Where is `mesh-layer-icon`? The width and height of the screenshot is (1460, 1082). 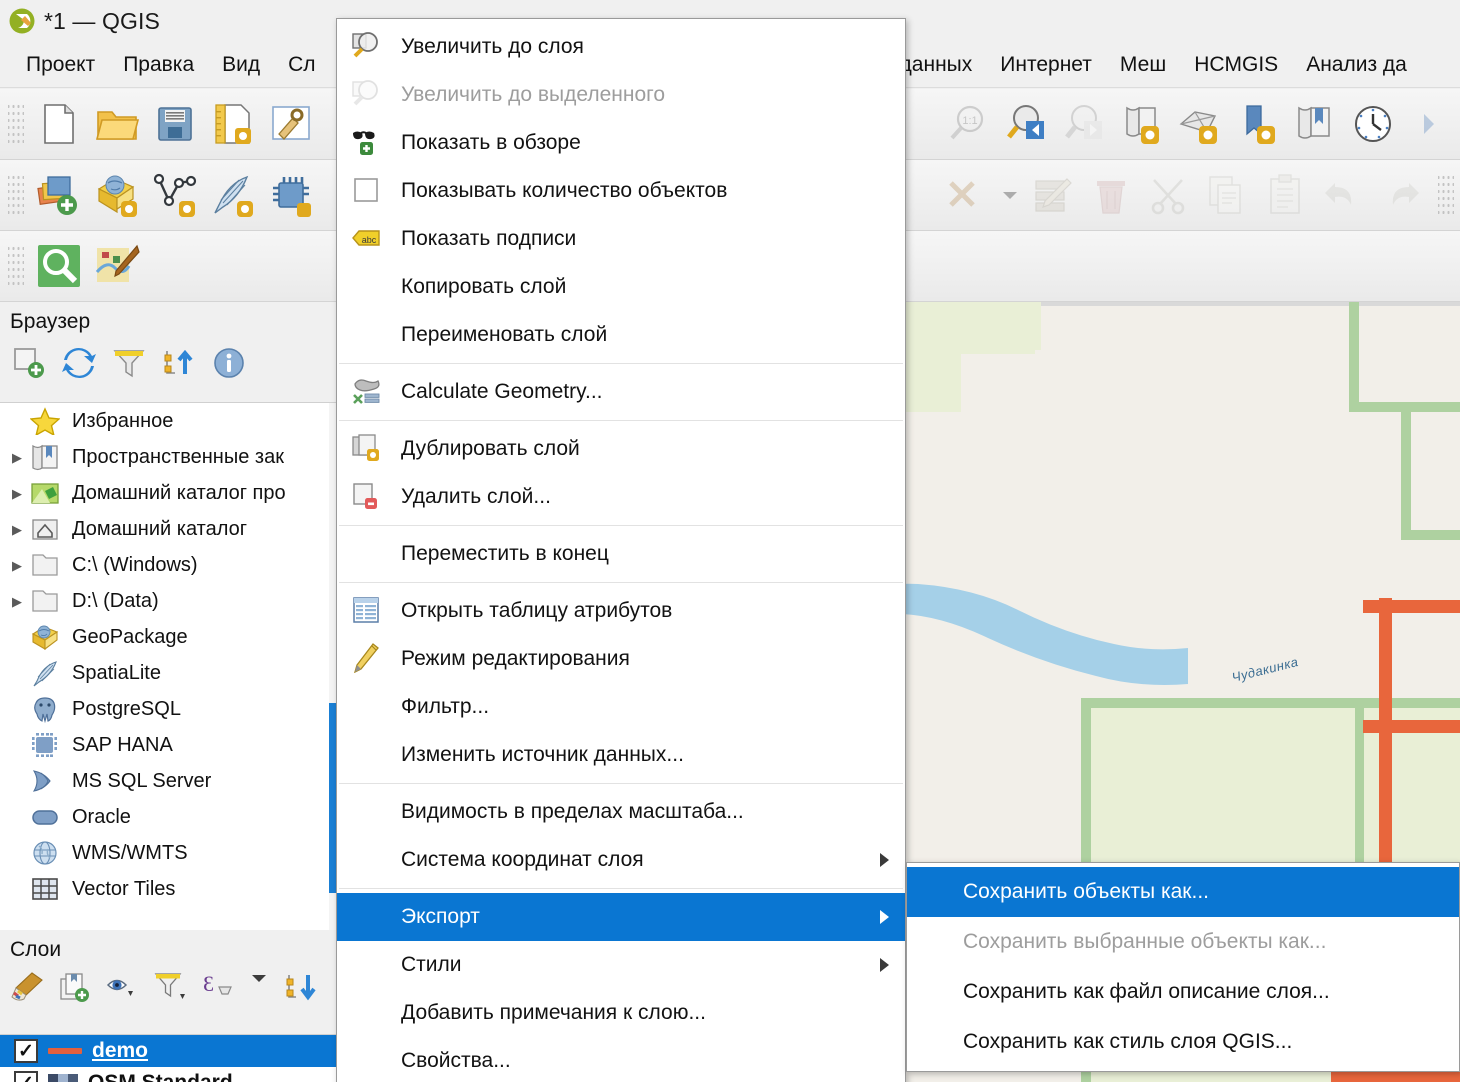 mesh-layer-icon is located at coordinates (1199, 124).